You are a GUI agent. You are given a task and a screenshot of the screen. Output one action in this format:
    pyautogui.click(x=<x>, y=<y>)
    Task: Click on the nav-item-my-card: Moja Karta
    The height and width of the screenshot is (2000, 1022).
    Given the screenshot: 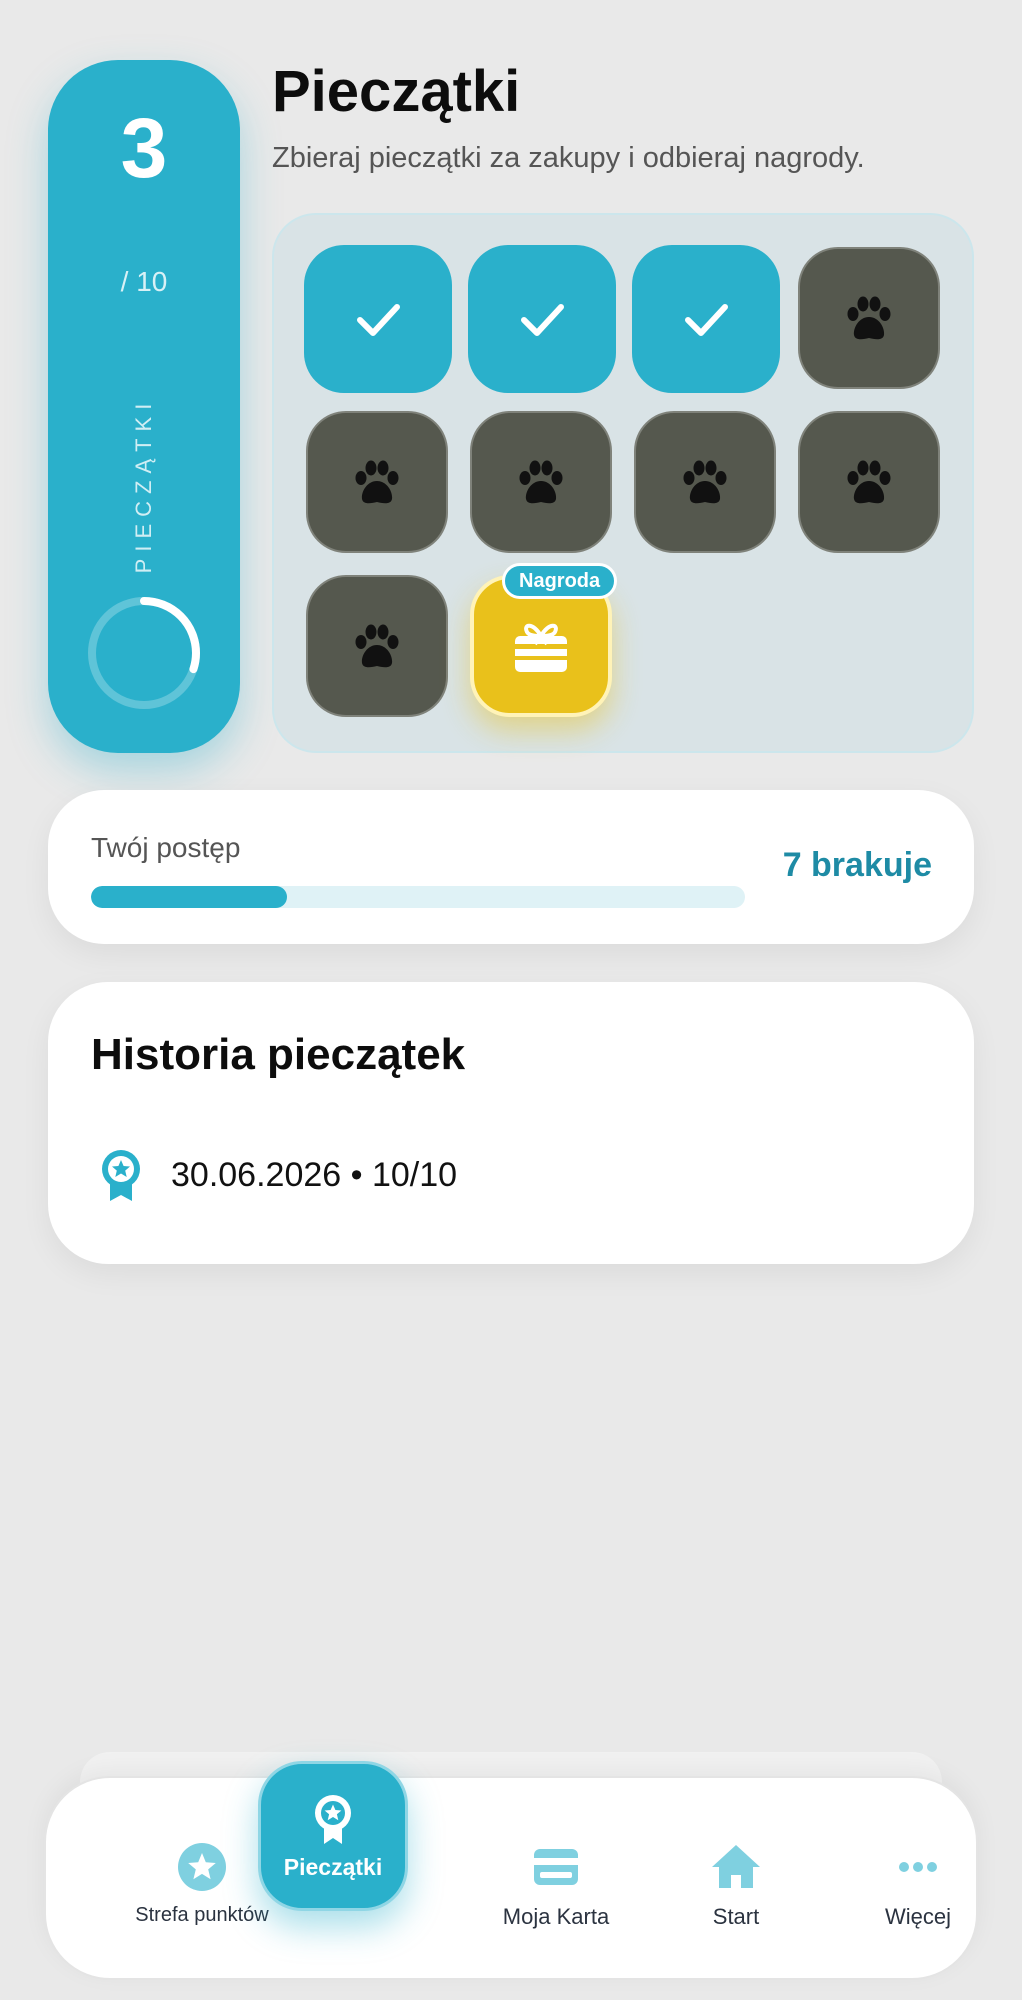 What is the action you would take?
    pyautogui.click(x=556, y=1880)
    